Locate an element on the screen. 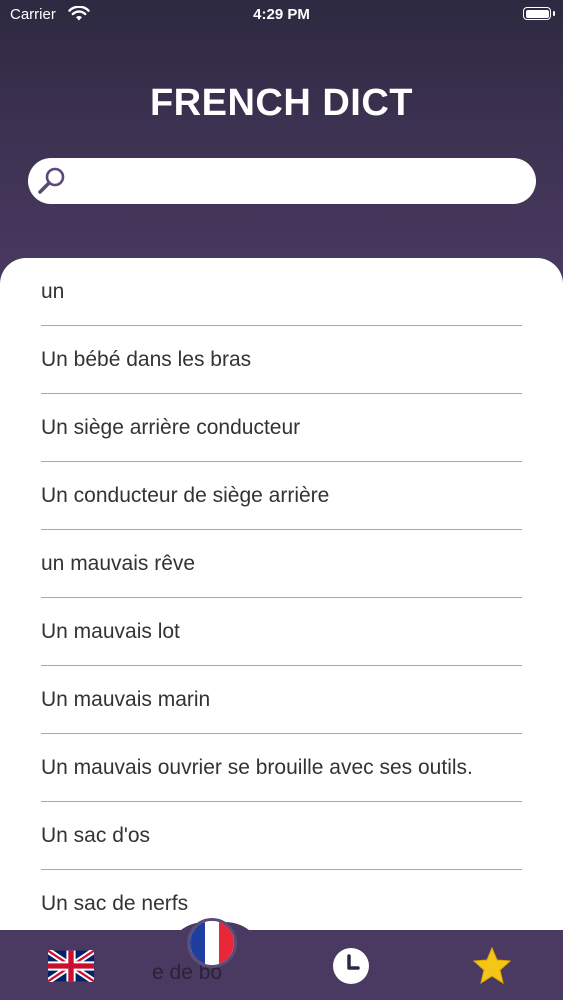 The height and width of the screenshot is (1000, 563). clock-time: 4:29 PM is located at coordinates (281, 14).